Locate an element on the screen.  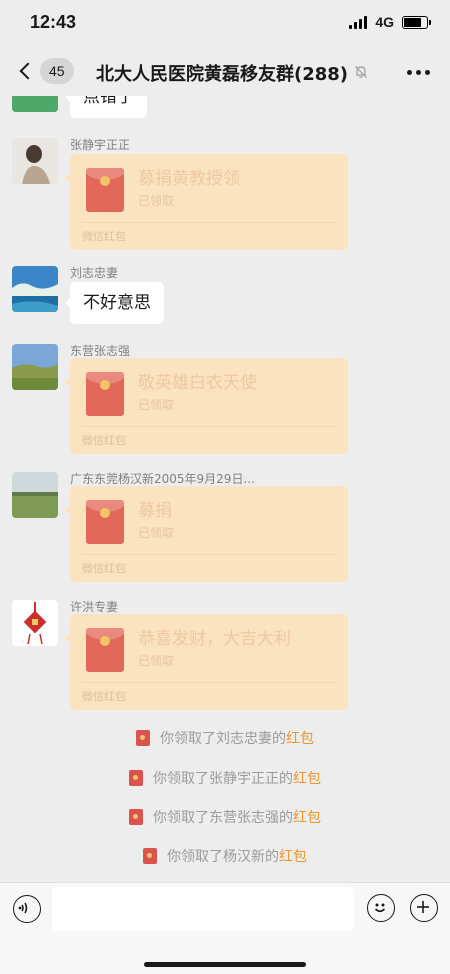
red-packet-wish: 募捐 is located at coordinates (155, 511).